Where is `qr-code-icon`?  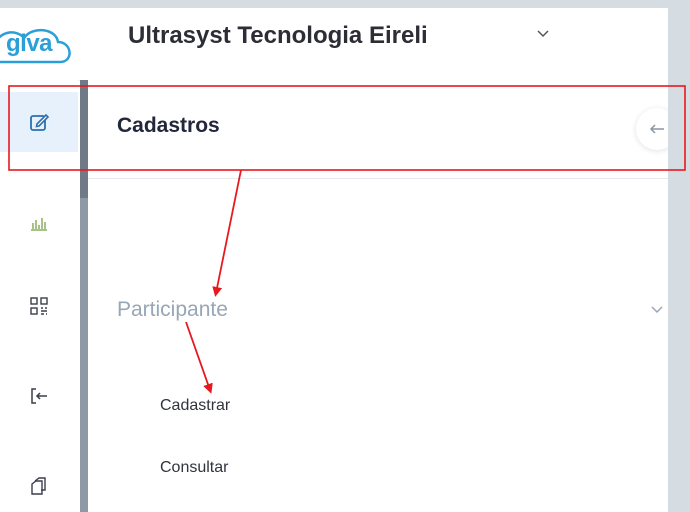 qr-code-icon is located at coordinates (39, 306).